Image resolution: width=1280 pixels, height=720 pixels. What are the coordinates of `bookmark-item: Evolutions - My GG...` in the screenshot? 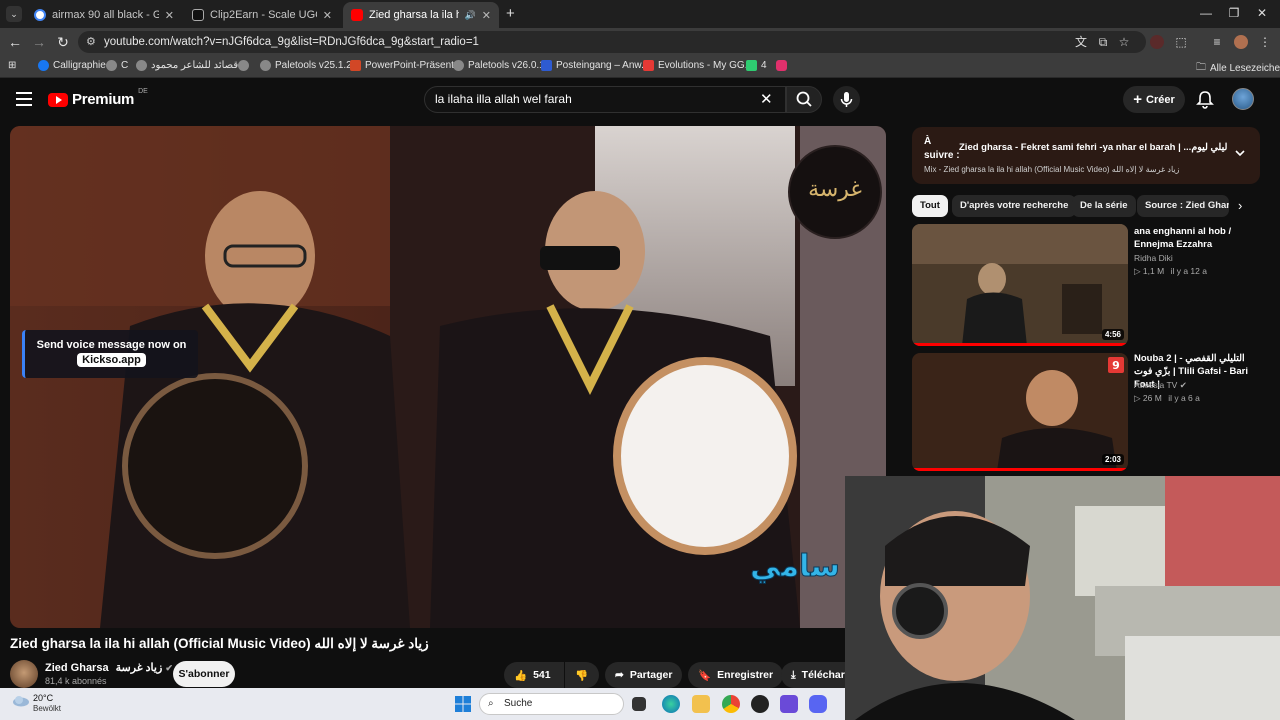 It's located at (698, 65).